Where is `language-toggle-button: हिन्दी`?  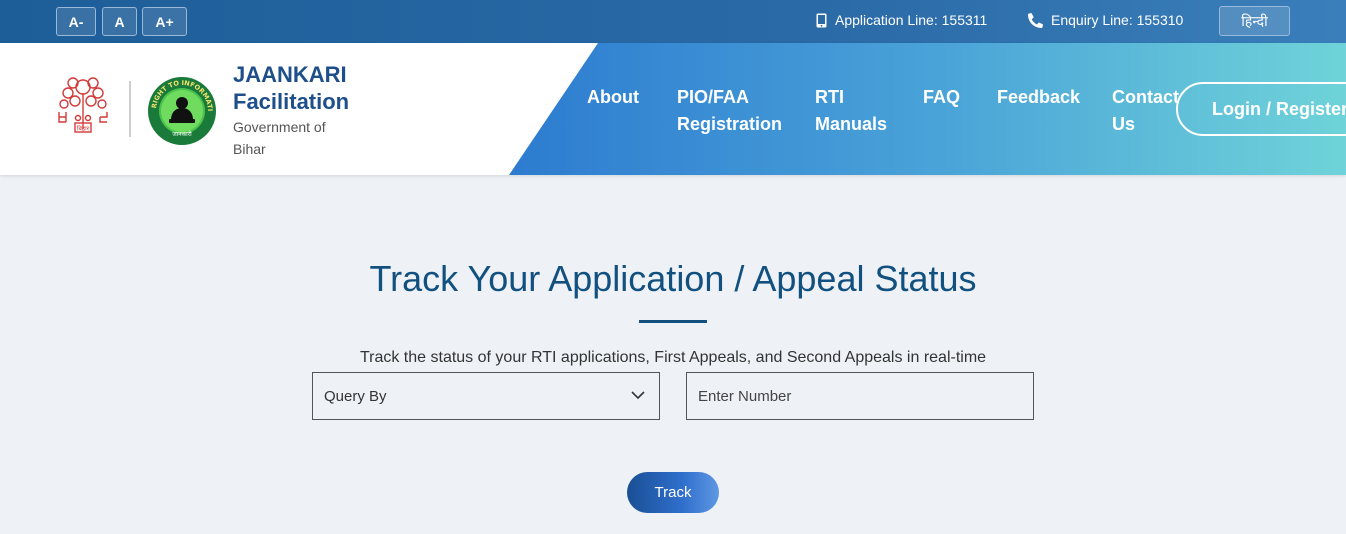 language-toggle-button: हिन्दी is located at coordinates (1254, 21).